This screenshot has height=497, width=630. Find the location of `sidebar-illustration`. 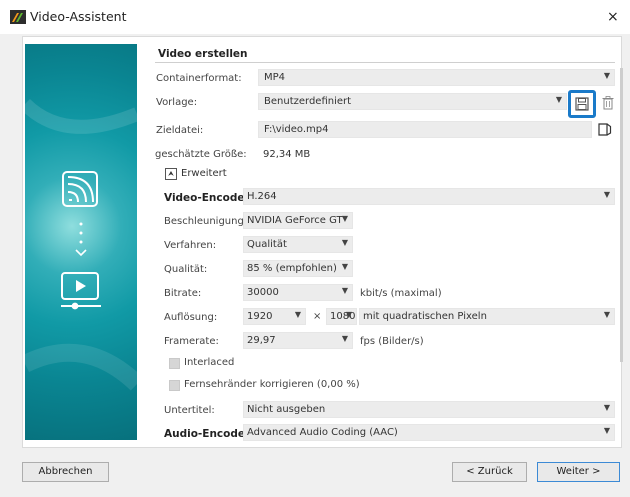

sidebar-illustration is located at coordinates (81, 242).